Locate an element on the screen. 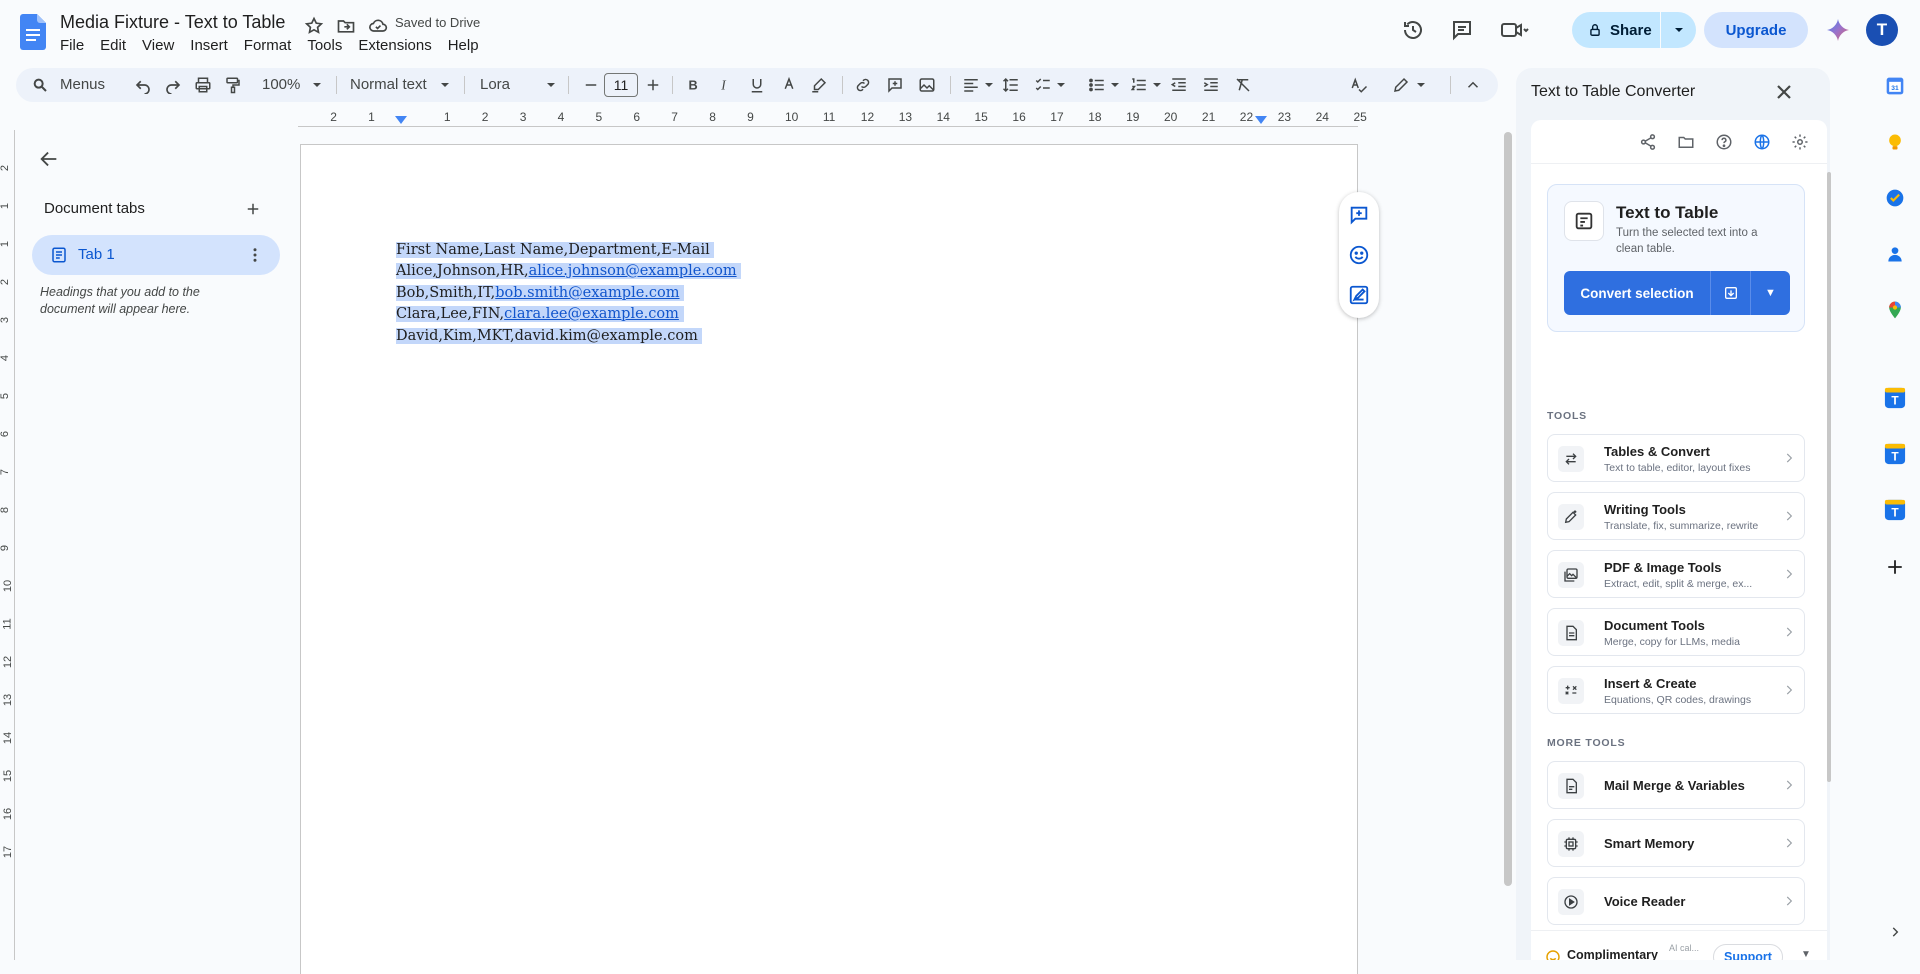 The height and width of the screenshot is (974, 1920). mode-caret-icon is located at coordinates (1421, 85).